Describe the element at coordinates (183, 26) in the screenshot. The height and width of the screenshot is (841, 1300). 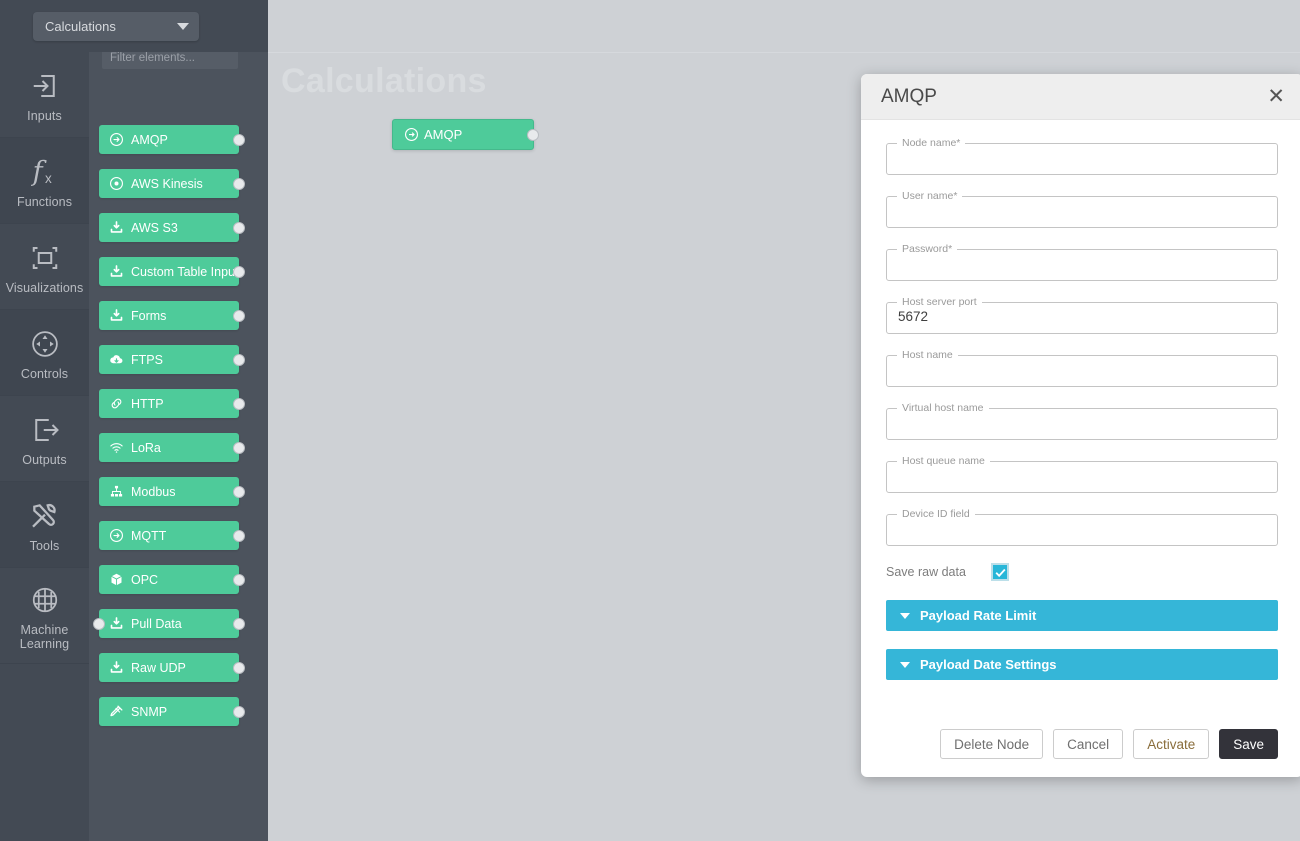
I see `chevron-down-icon` at that location.